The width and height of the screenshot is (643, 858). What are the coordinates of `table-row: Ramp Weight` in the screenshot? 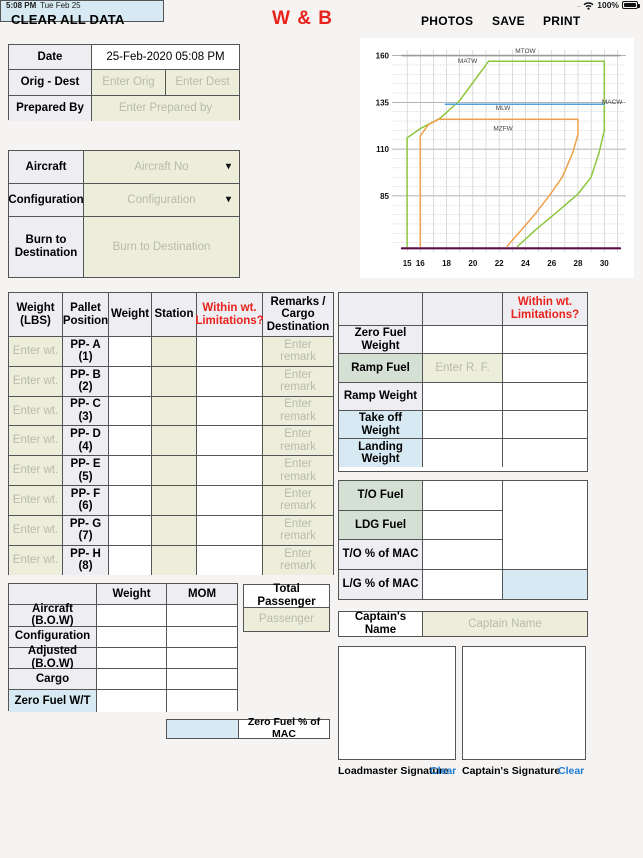 It's located at (463, 396).